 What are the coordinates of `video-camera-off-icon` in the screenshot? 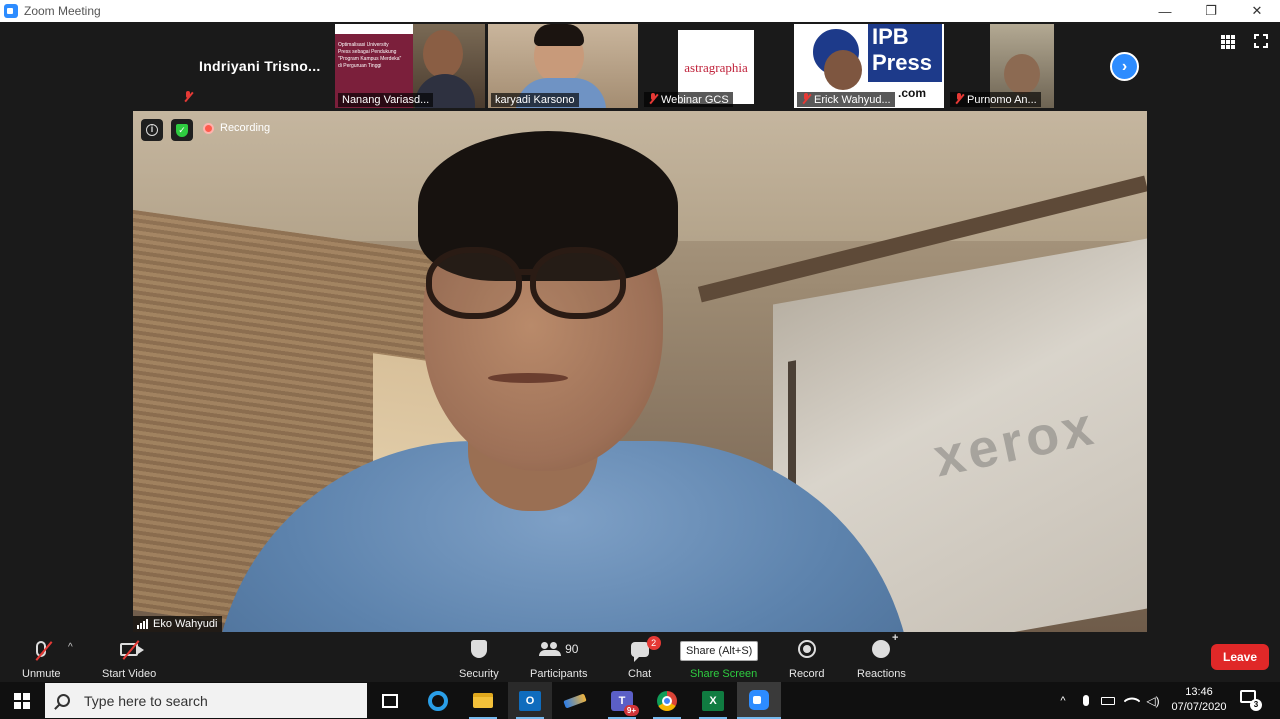 It's located at (132, 649).